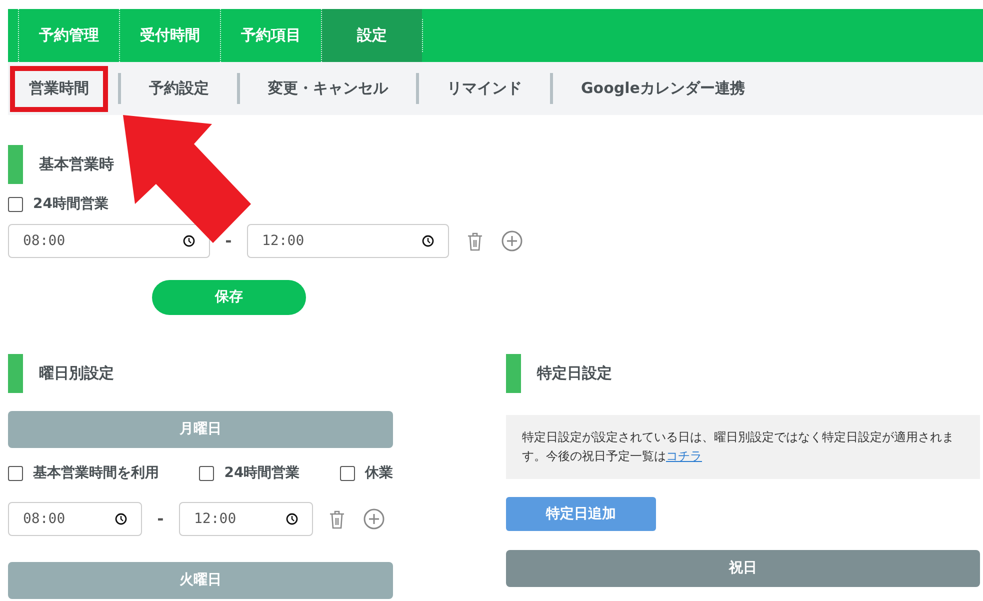 This screenshot has height=601, width=983. I want to click on link: コチラ, so click(684, 456).